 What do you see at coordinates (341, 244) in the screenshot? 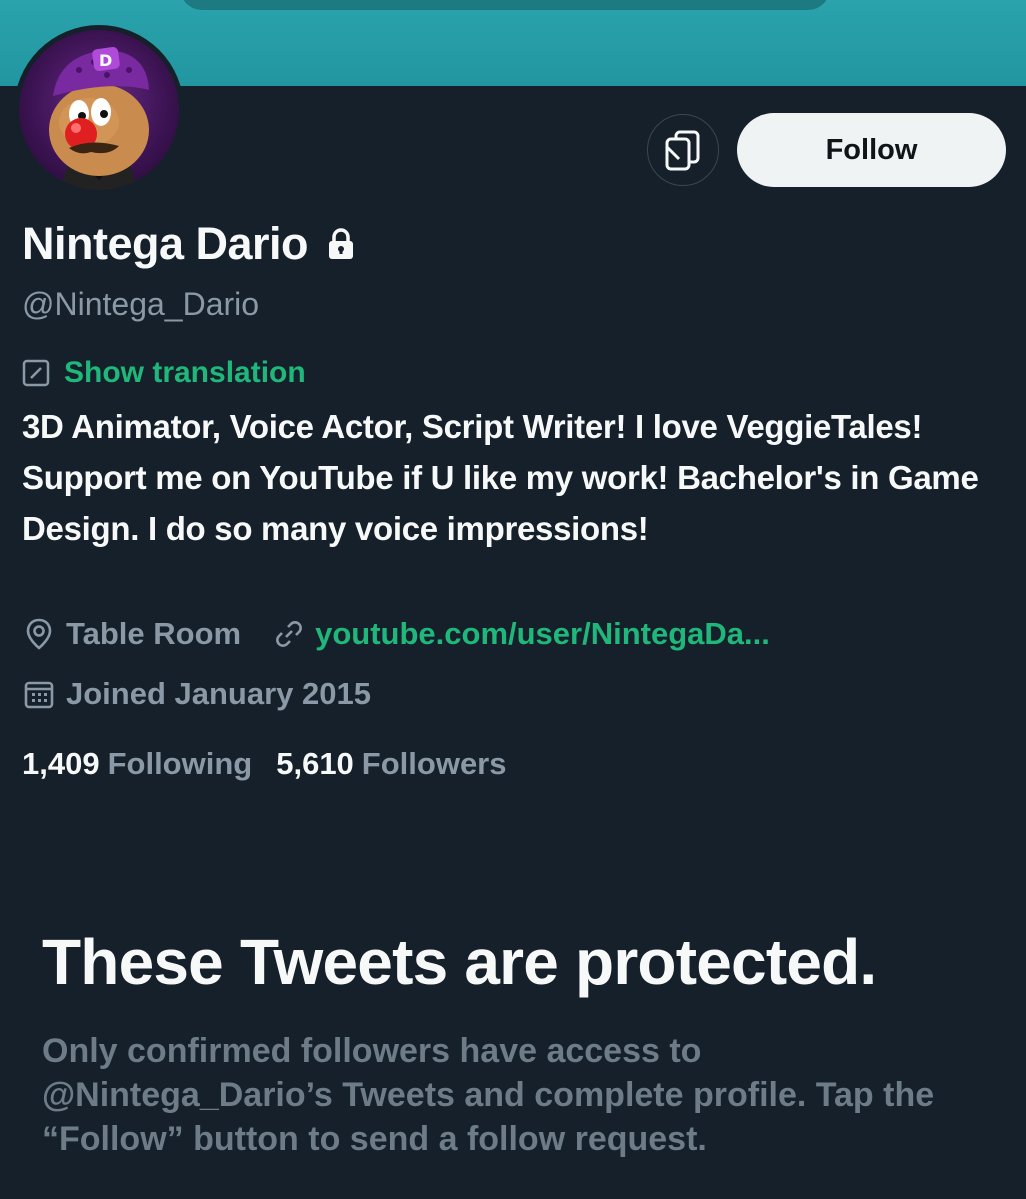
I see `lock-icon` at bounding box center [341, 244].